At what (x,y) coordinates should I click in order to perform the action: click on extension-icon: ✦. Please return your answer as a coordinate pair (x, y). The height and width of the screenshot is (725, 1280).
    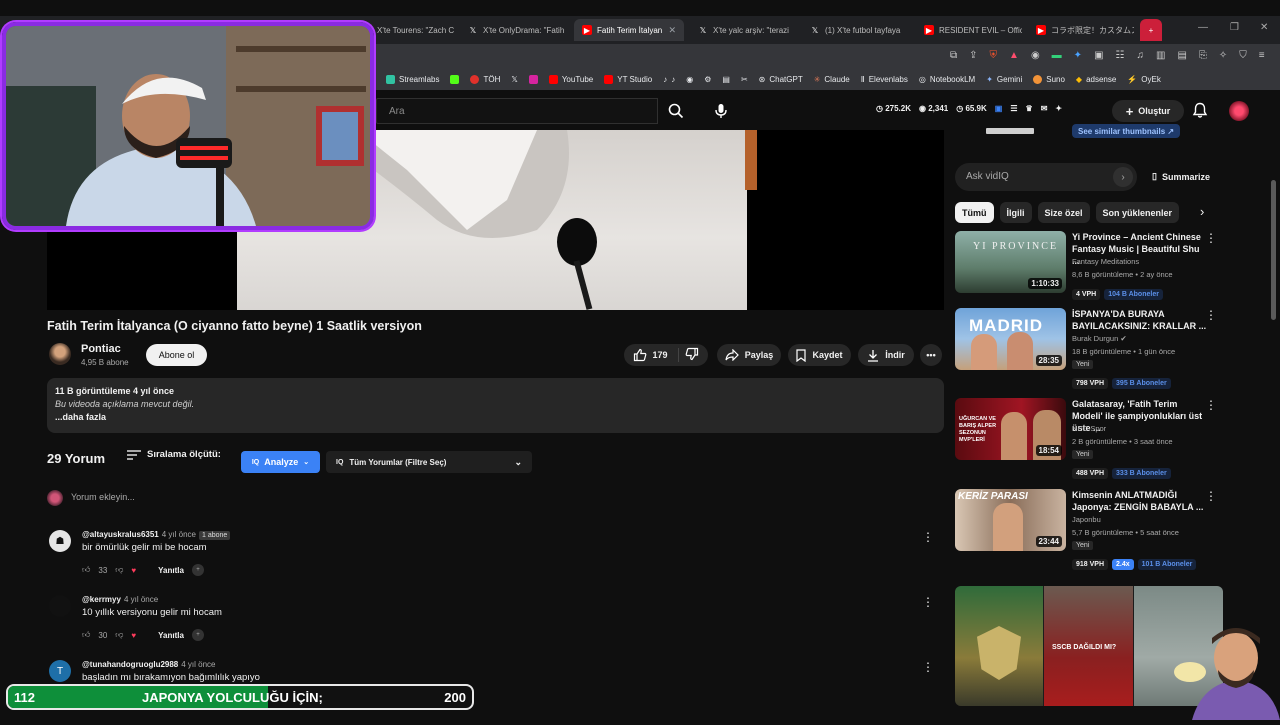
    Looking at the image, I should click on (1078, 55).